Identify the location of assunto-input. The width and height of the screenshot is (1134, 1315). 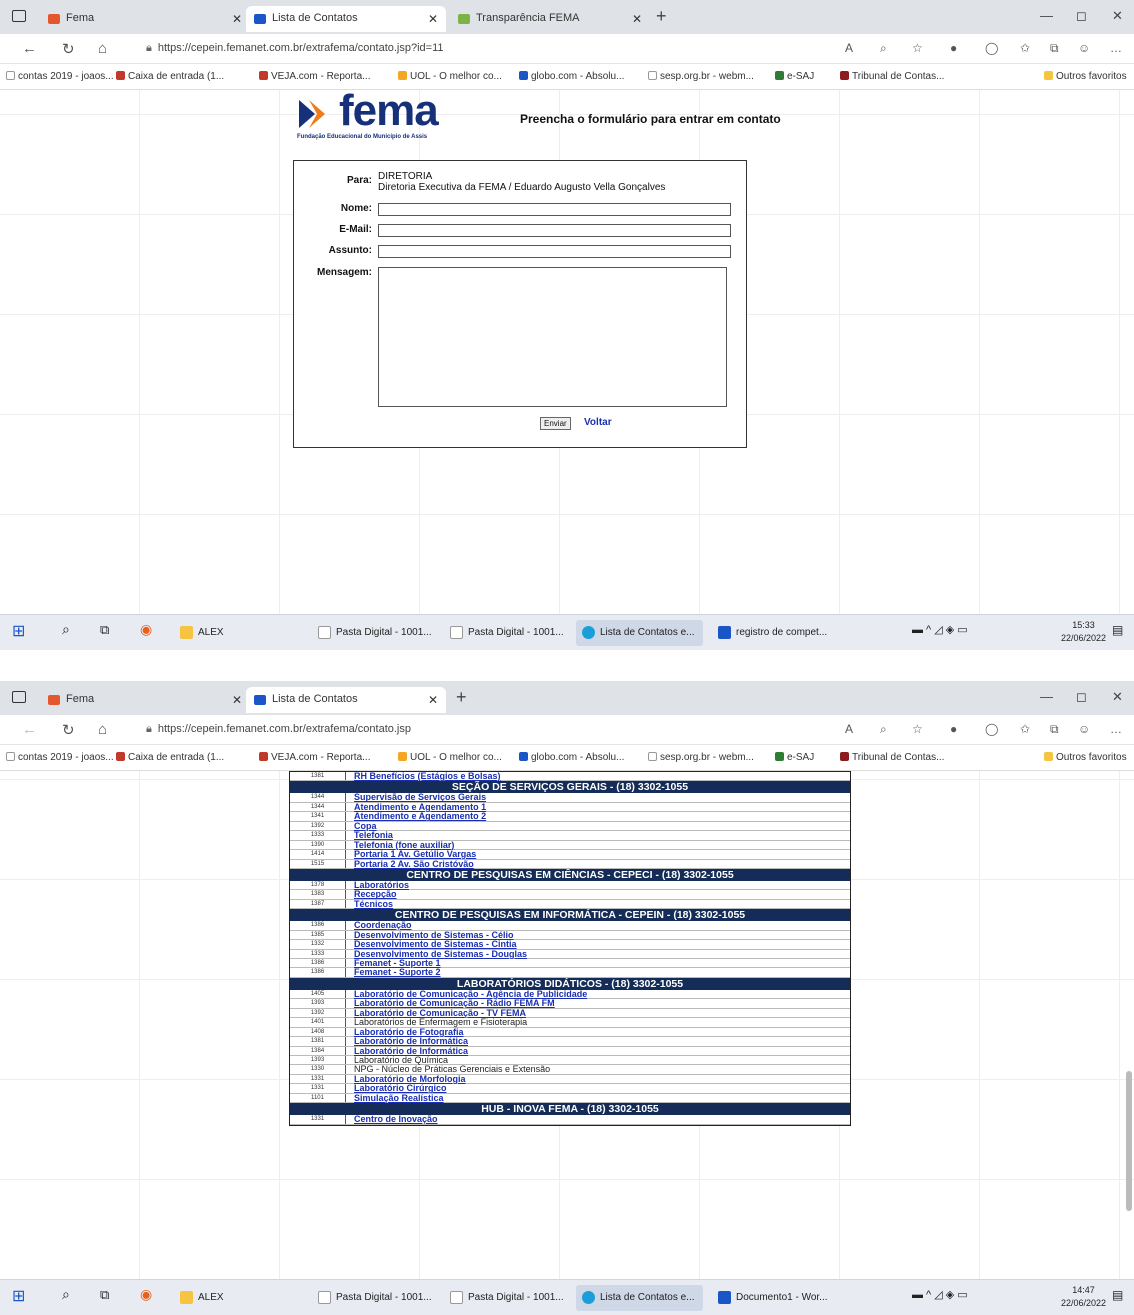
(554, 251).